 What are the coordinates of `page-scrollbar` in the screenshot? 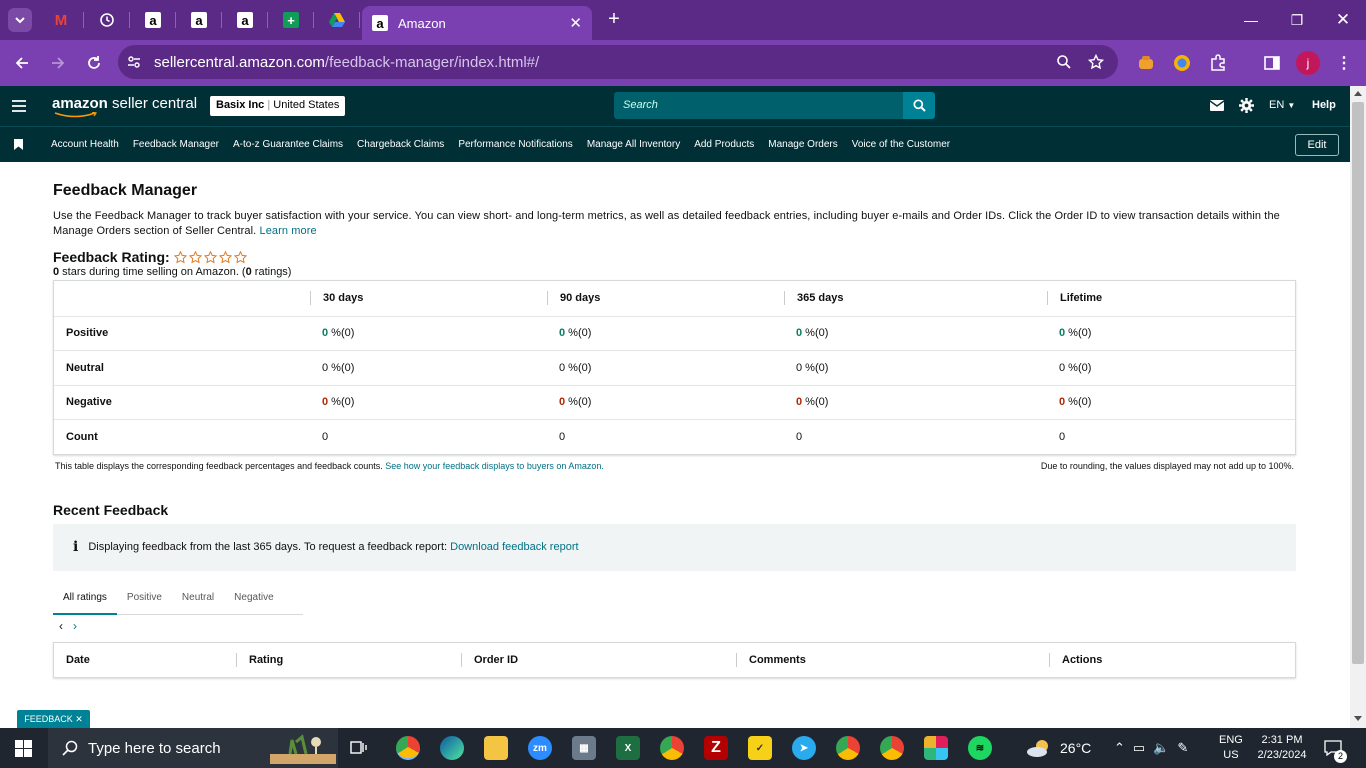 It's located at (1358, 407).